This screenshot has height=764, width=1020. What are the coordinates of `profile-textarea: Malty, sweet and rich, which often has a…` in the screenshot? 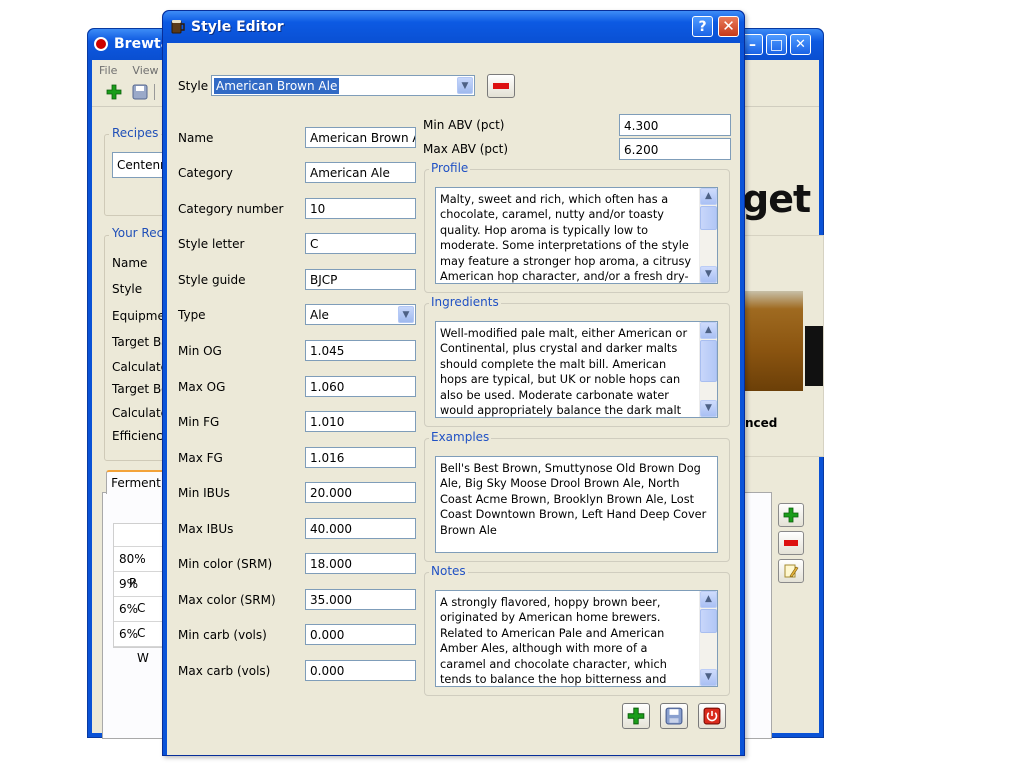 It's located at (576, 235).